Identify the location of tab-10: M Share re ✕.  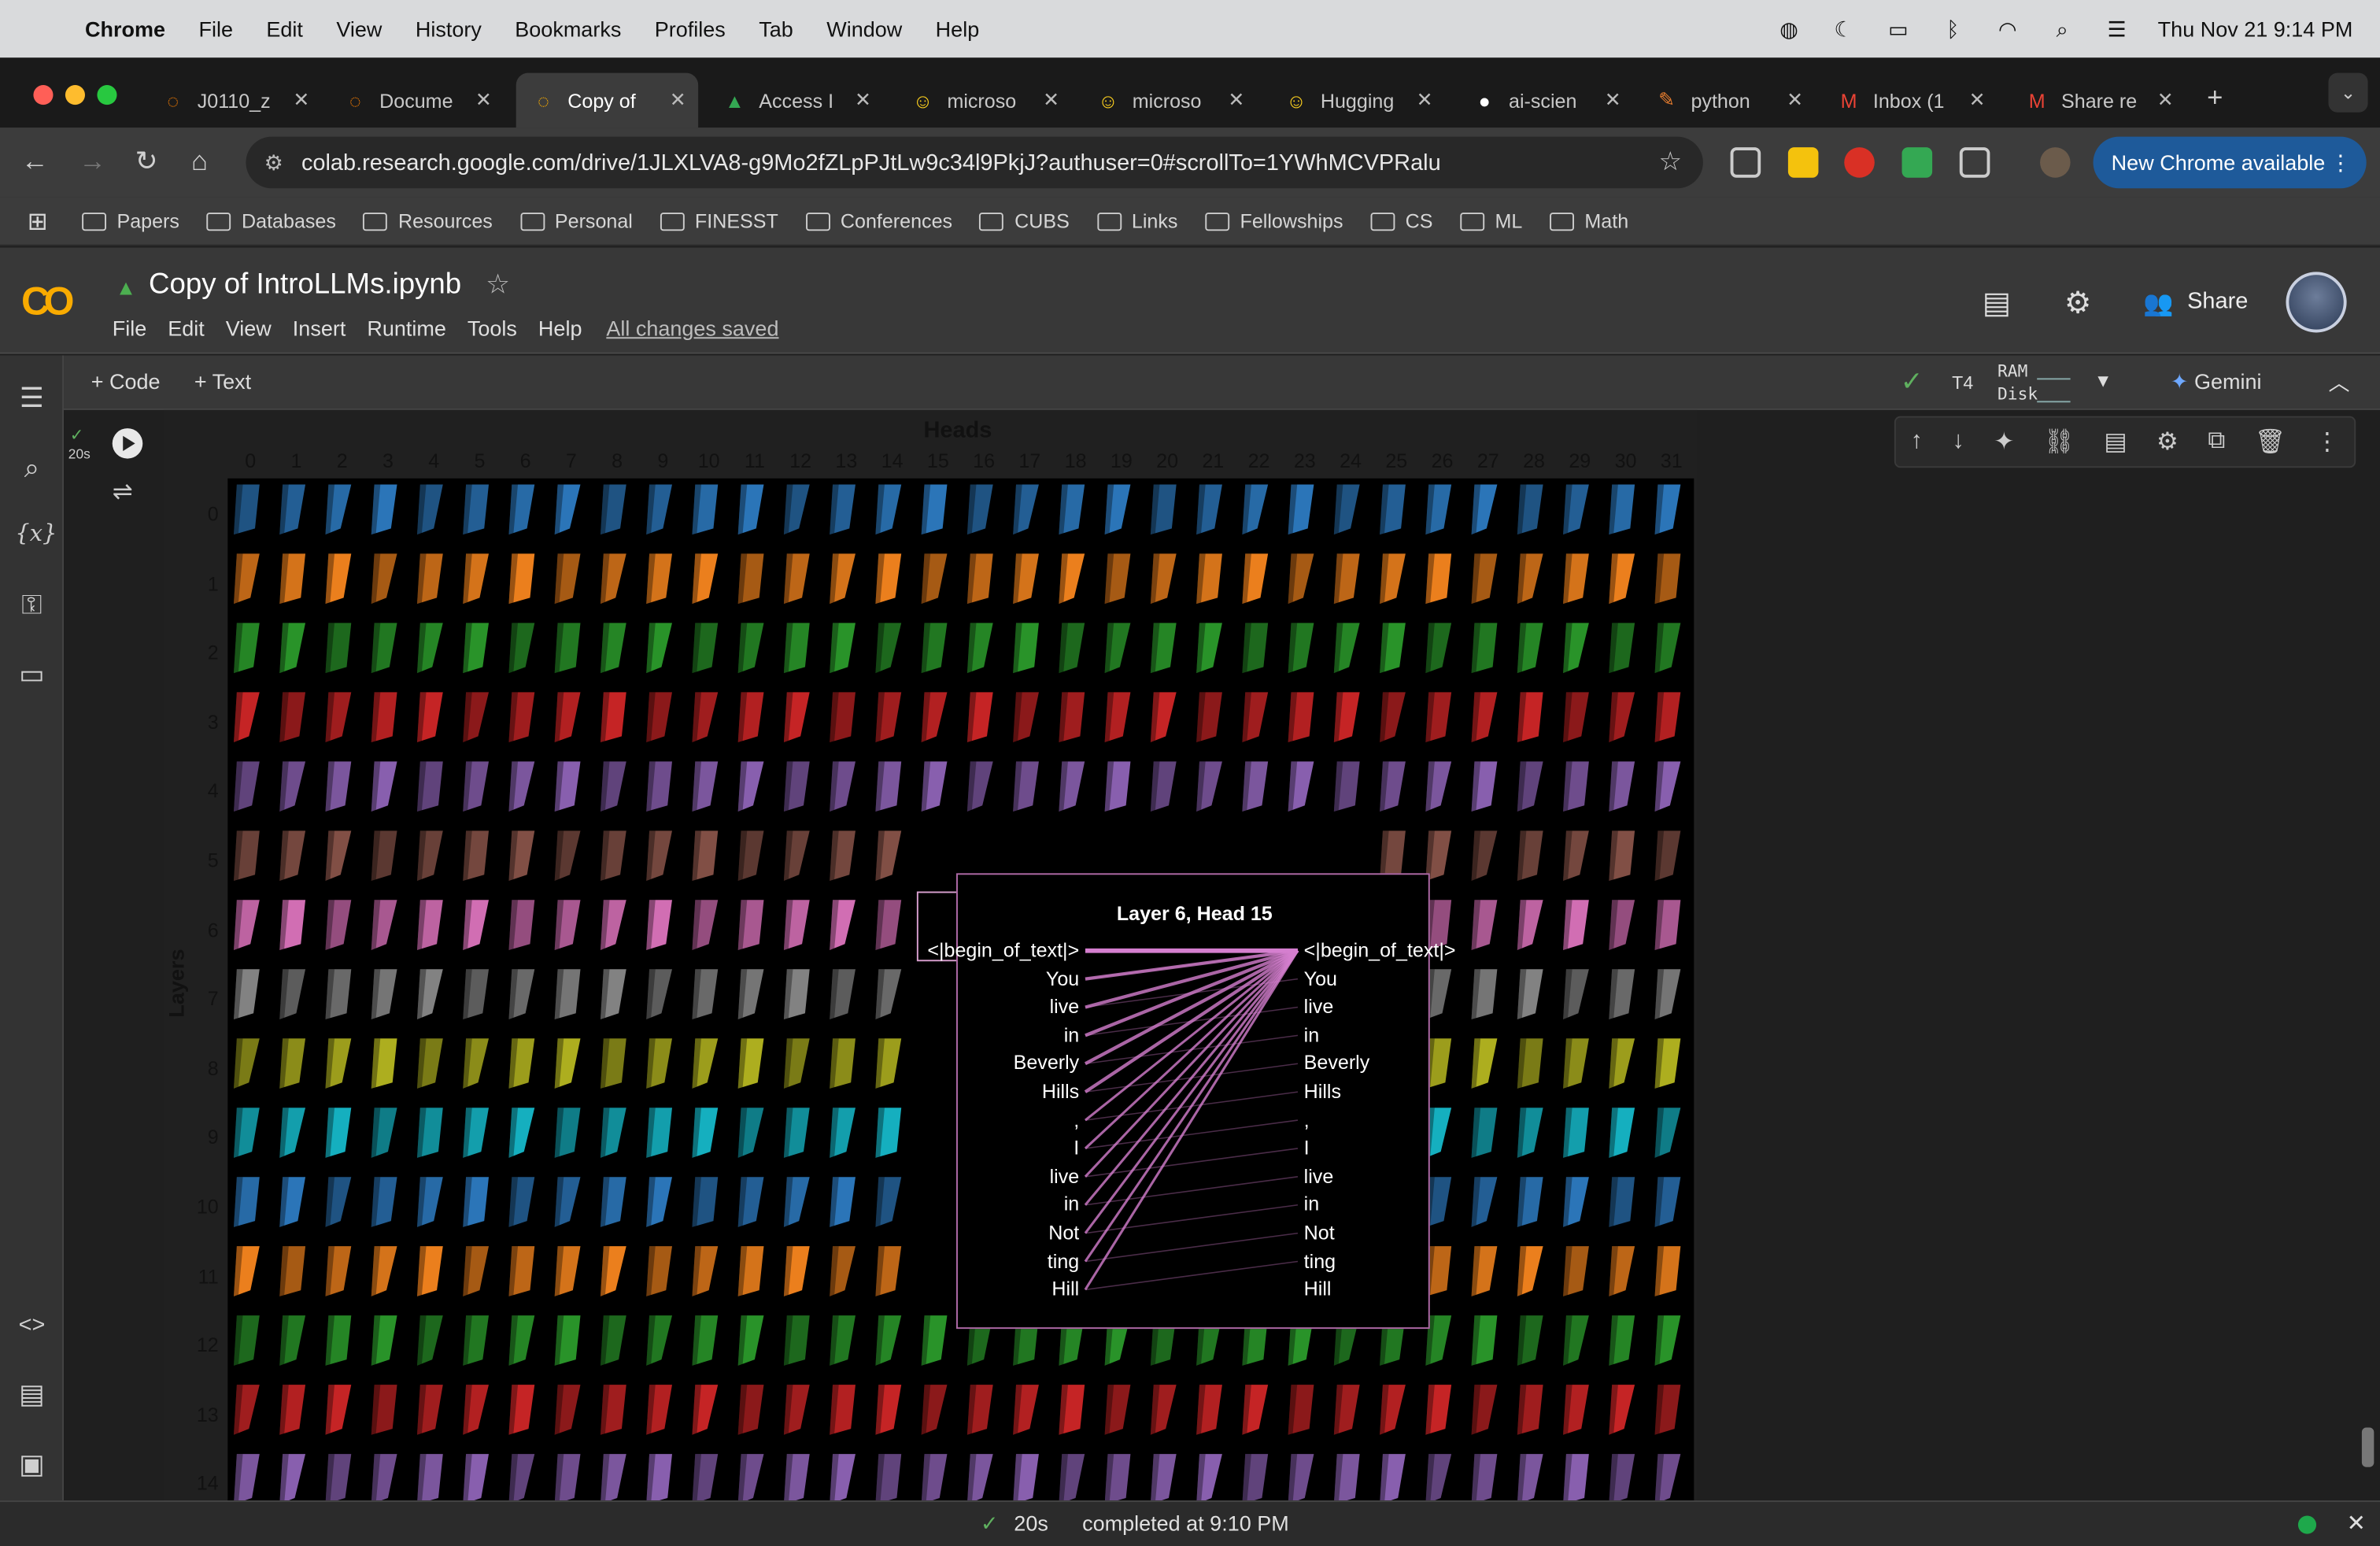
(2097, 100).